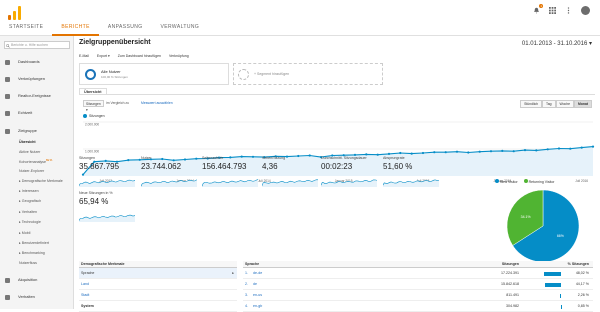 The width and height of the screenshot is (600, 312). What do you see at coordinates (46, 161) in the screenshot?
I see `sidebar-sub-cohort: KohortenanalyseBETA` at bounding box center [46, 161].